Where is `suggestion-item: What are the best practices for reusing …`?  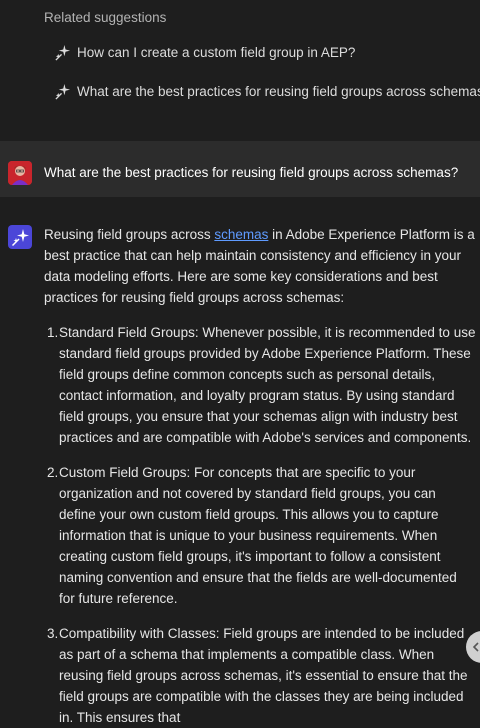 suggestion-item: What are the best practices for reusing … is located at coordinates (267, 91).